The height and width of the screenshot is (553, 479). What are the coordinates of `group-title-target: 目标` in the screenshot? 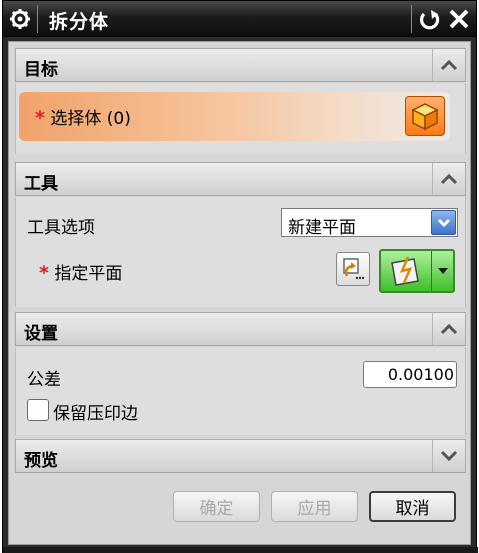 It's located at (41, 70).